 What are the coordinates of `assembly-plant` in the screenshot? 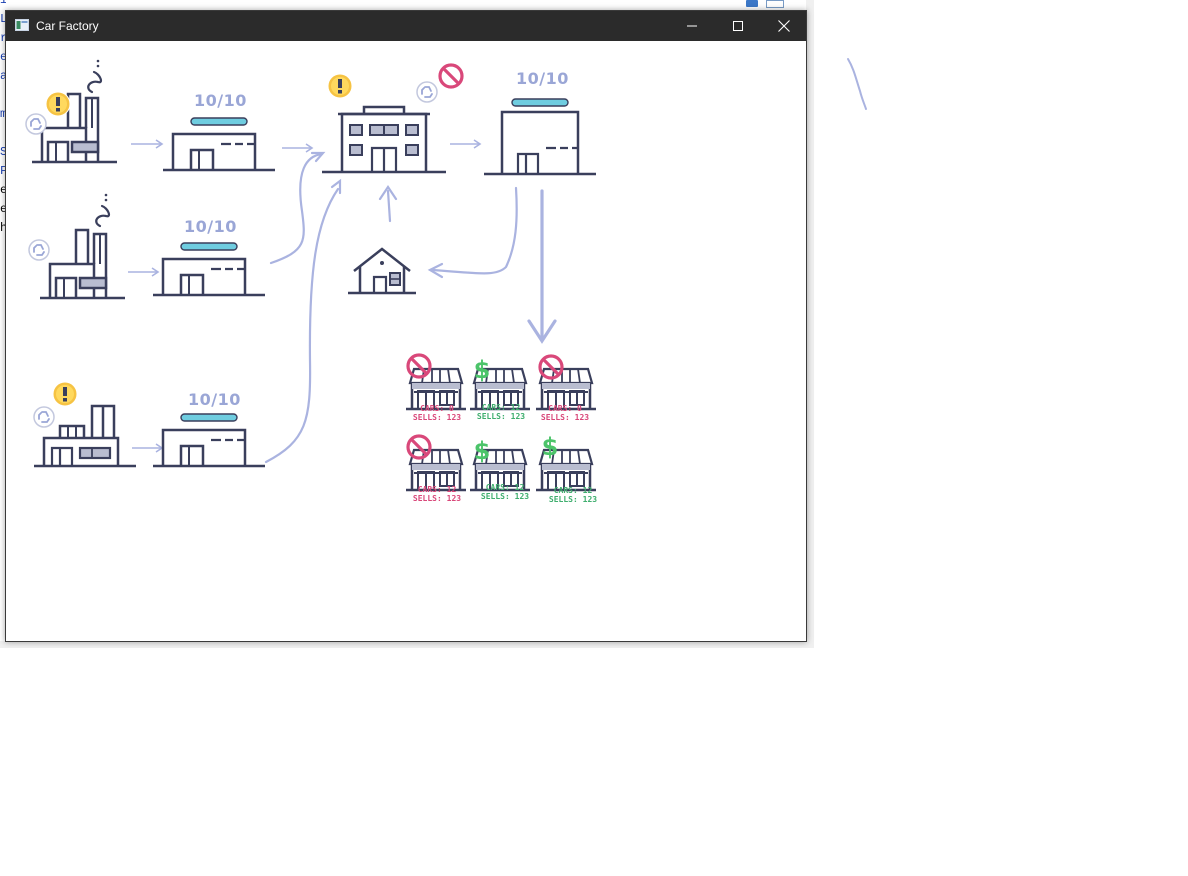 It's located at (384, 139).